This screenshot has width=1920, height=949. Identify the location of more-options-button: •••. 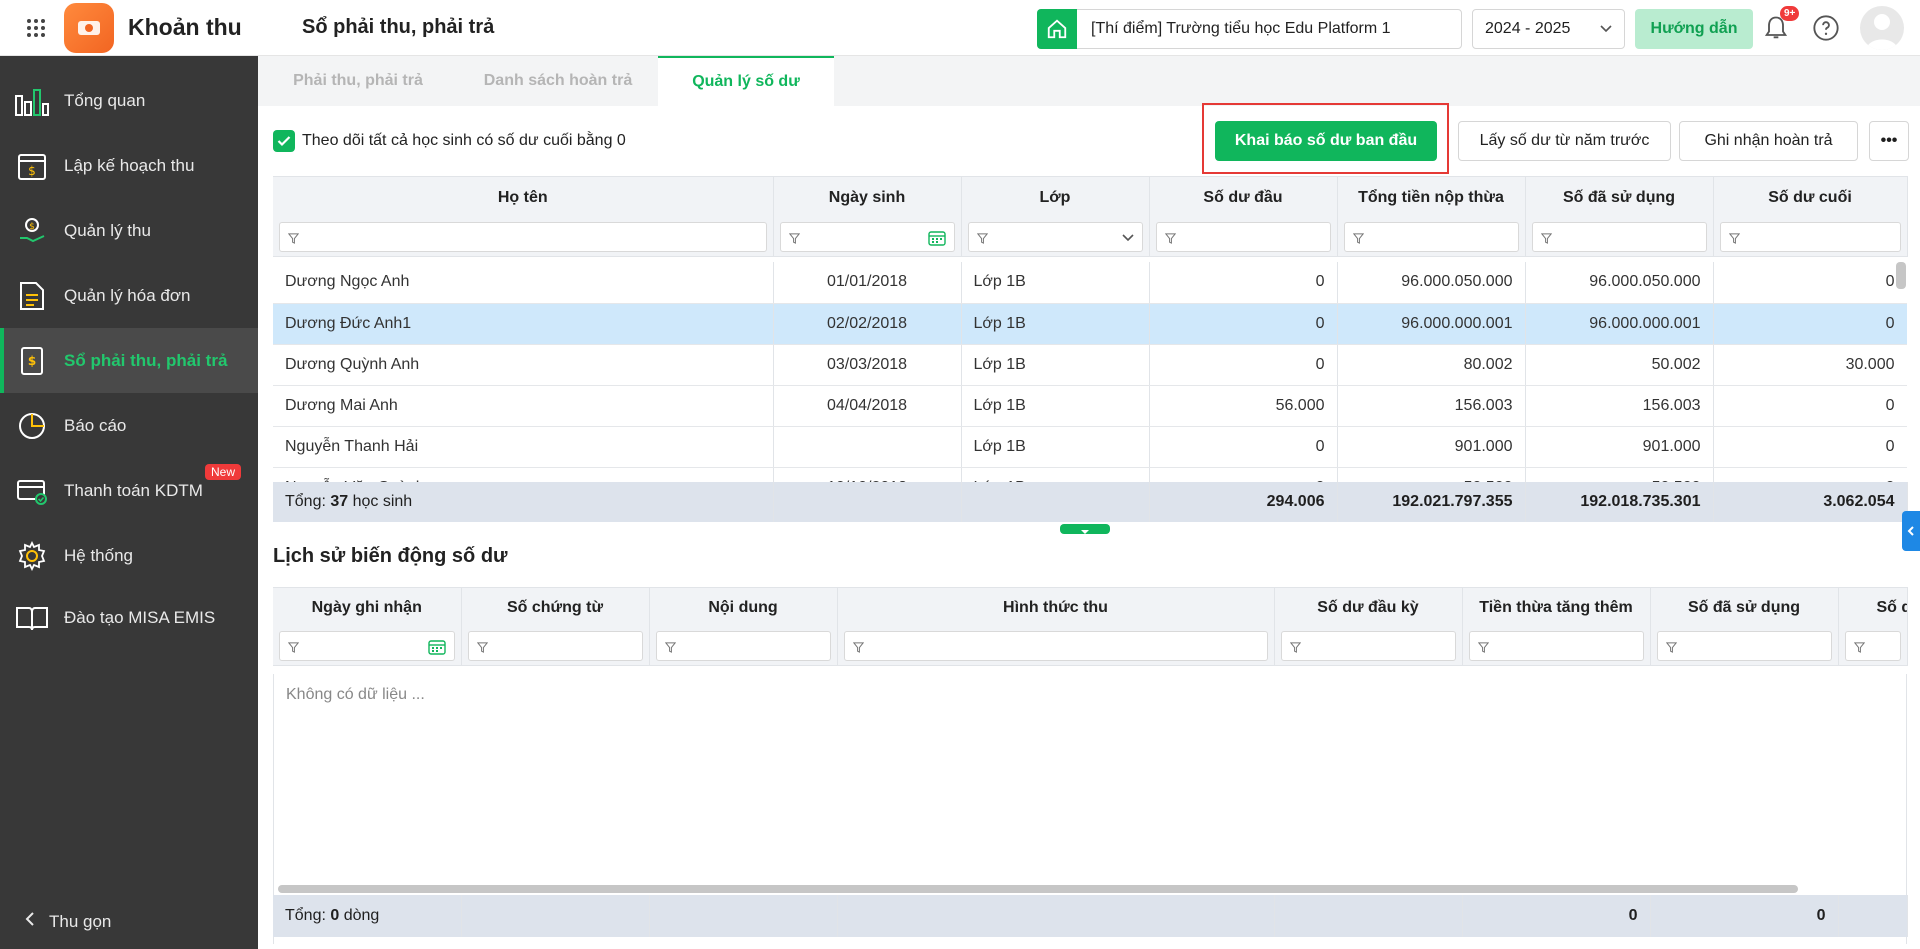
(1889, 141).